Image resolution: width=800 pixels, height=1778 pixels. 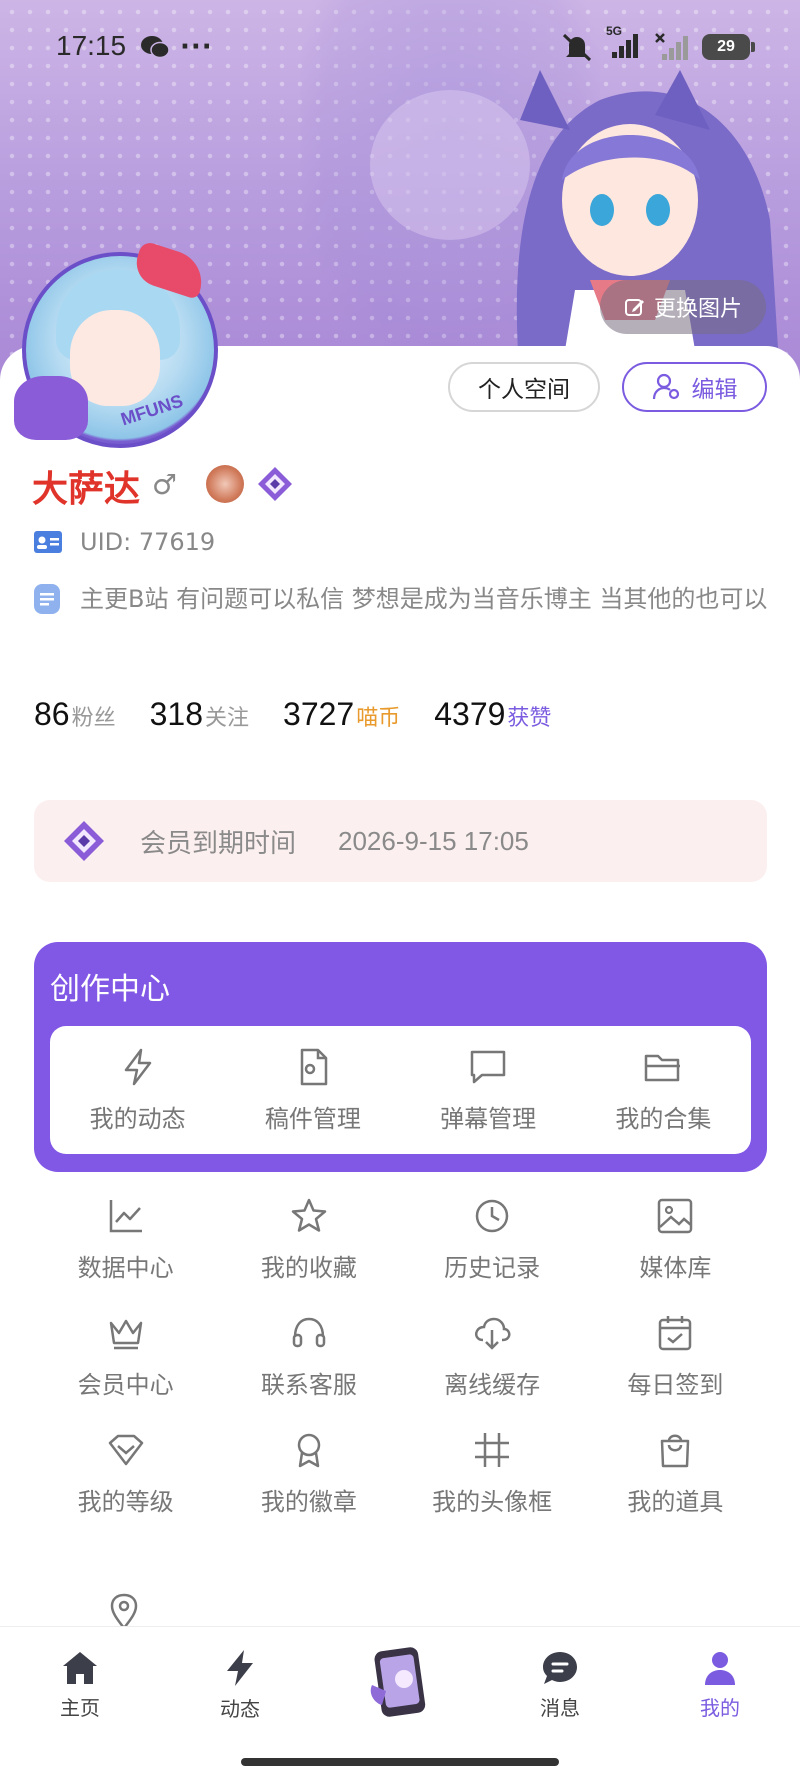 What do you see at coordinates (308, 1356) in the screenshot?
I see `menu-item-customer-service: 联系客服` at bounding box center [308, 1356].